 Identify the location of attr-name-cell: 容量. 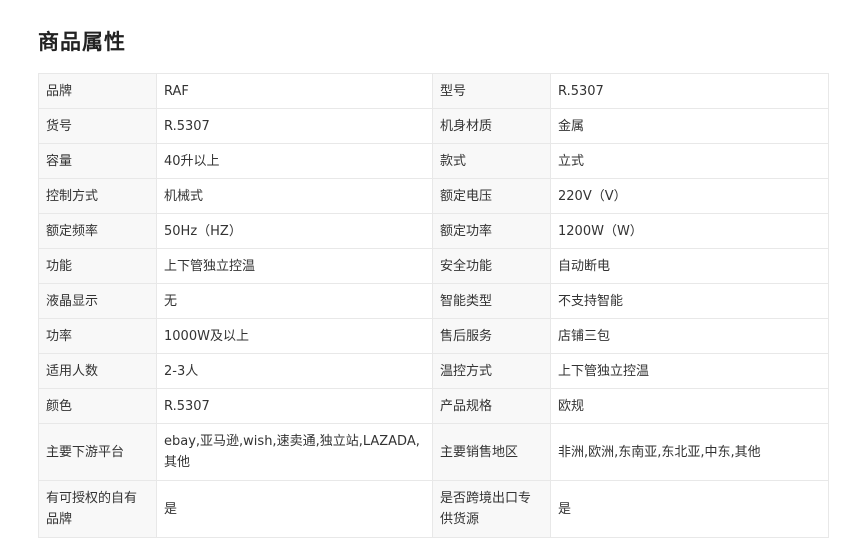
(97, 161).